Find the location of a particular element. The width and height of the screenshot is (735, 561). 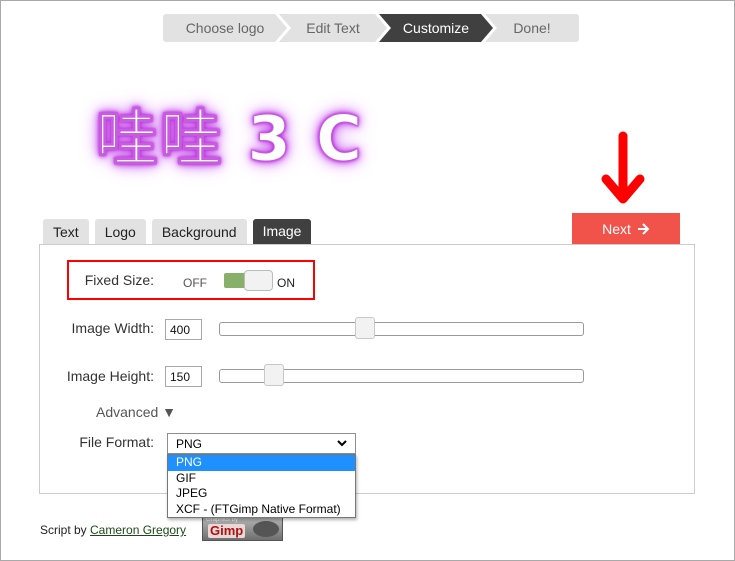

file-format-selected-value: PNG is located at coordinates (189, 443).